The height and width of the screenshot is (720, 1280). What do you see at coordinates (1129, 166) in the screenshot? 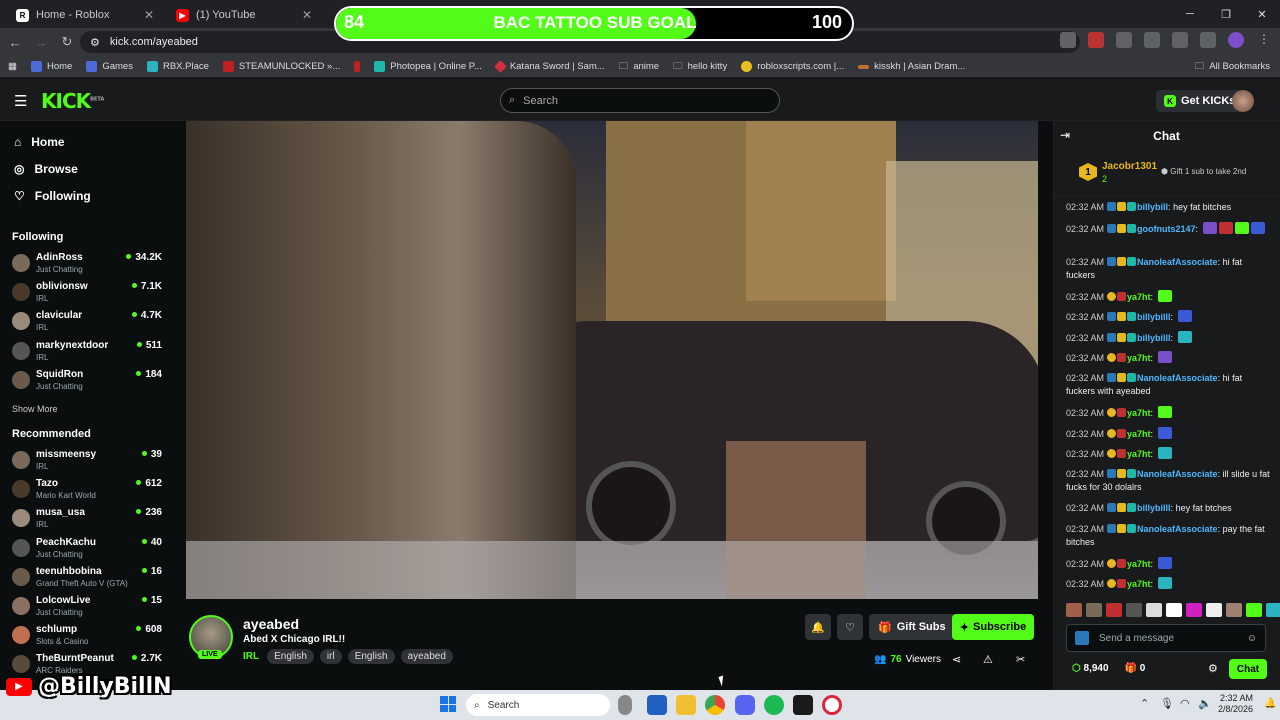
I see `pinned-username: Jacobr1301` at bounding box center [1129, 166].